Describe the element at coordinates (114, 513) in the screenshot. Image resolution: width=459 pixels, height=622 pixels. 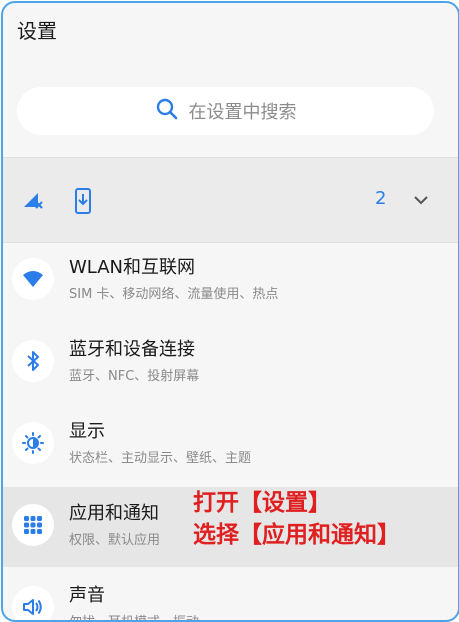
I see `item-title: 应用和通知` at that location.